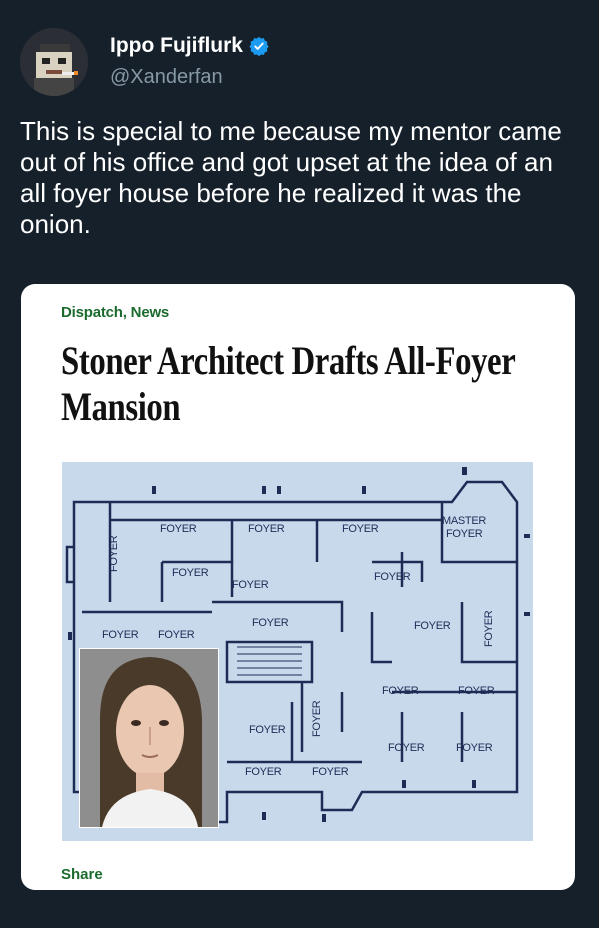 This screenshot has width=599, height=928. What do you see at coordinates (464, 521) in the screenshot?
I see `floorplan-label: MASTER` at bounding box center [464, 521].